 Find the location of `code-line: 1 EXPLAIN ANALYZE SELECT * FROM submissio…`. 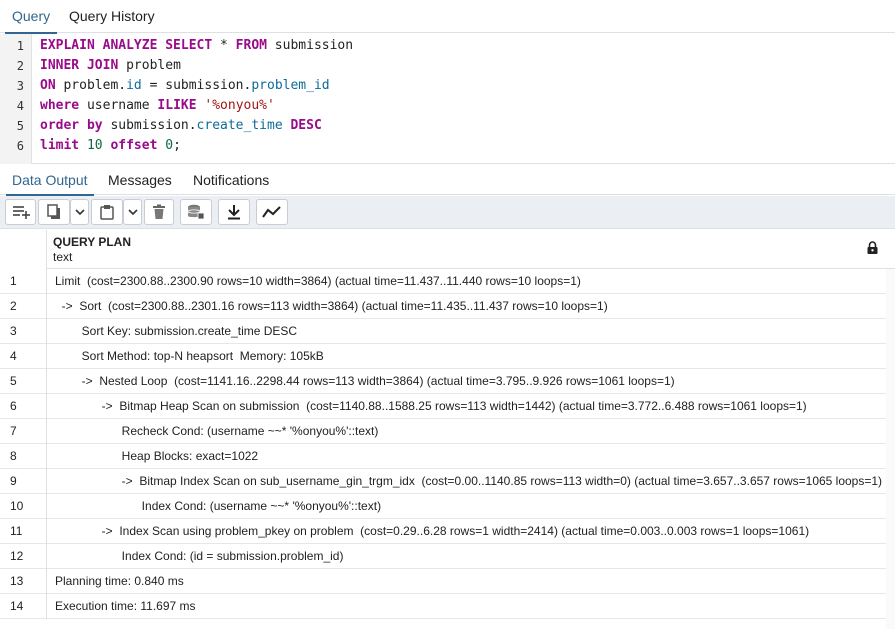

code-line: 1 EXPLAIN ANALYZE SELECT * FROM submissio… is located at coordinates (447, 46).